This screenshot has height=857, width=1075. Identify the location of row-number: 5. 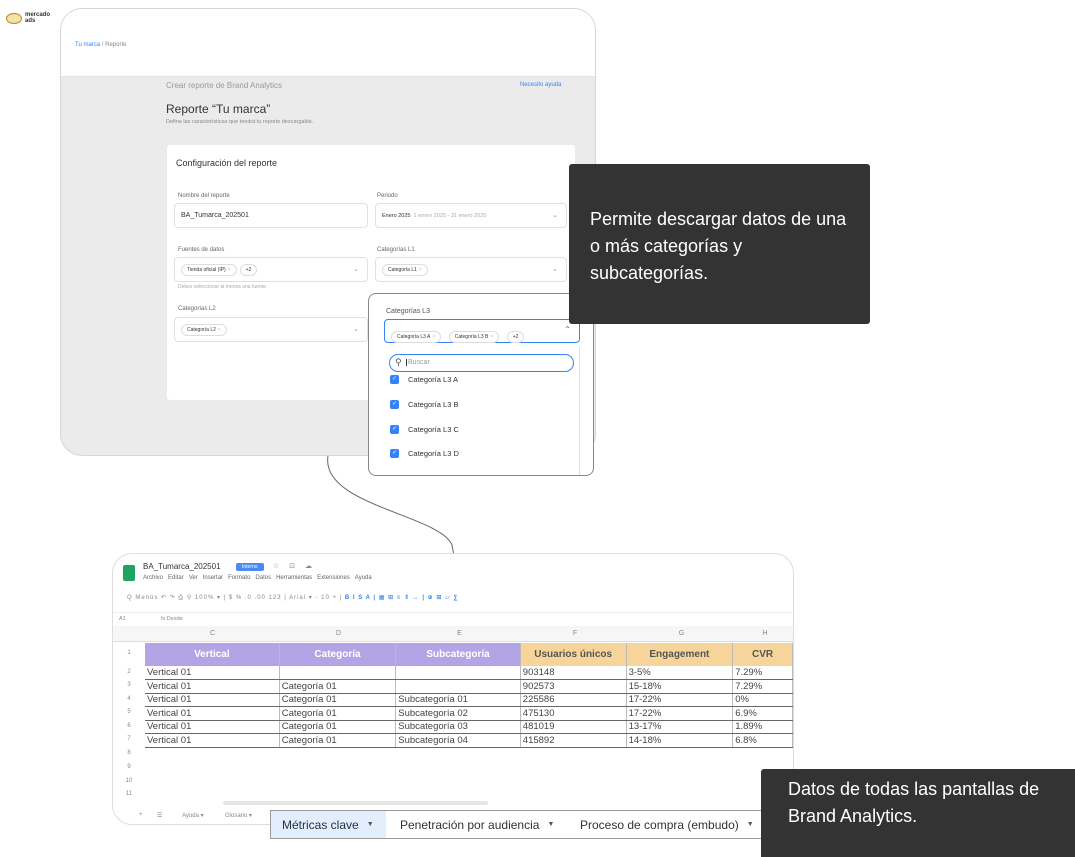
(129, 712).